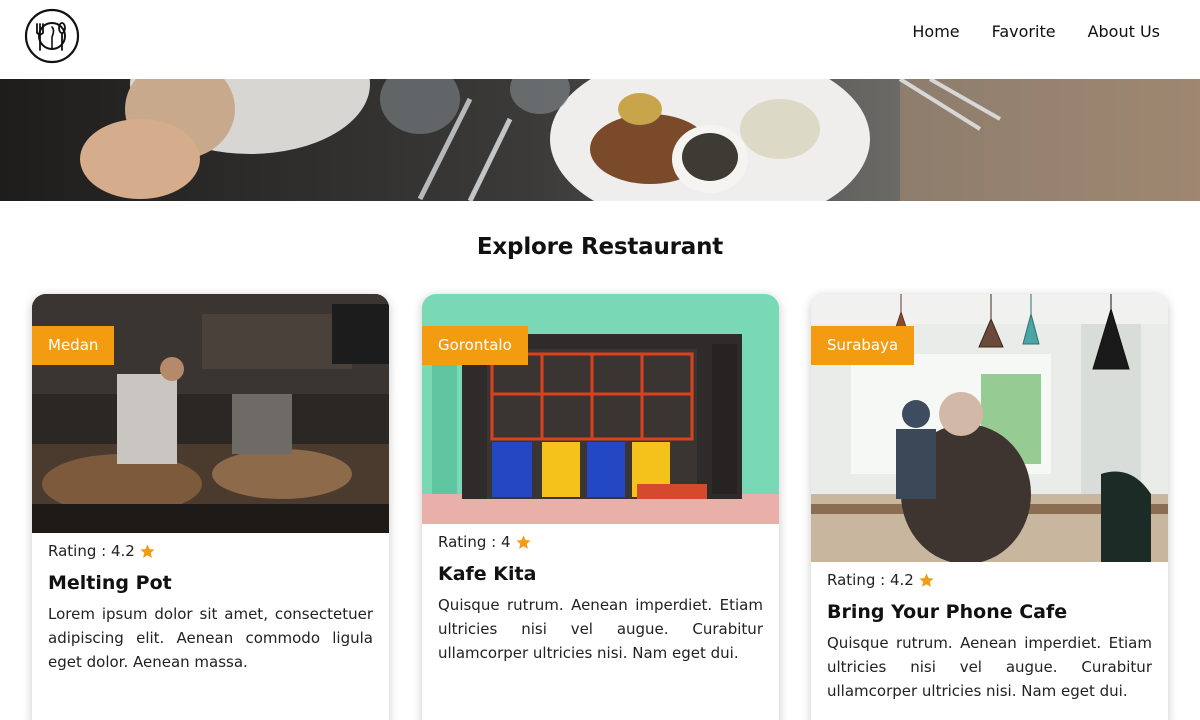 The width and height of the screenshot is (1200, 720). What do you see at coordinates (989, 428) in the screenshot?
I see `restaurant-image: Surabaya` at bounding box center [989, 428].